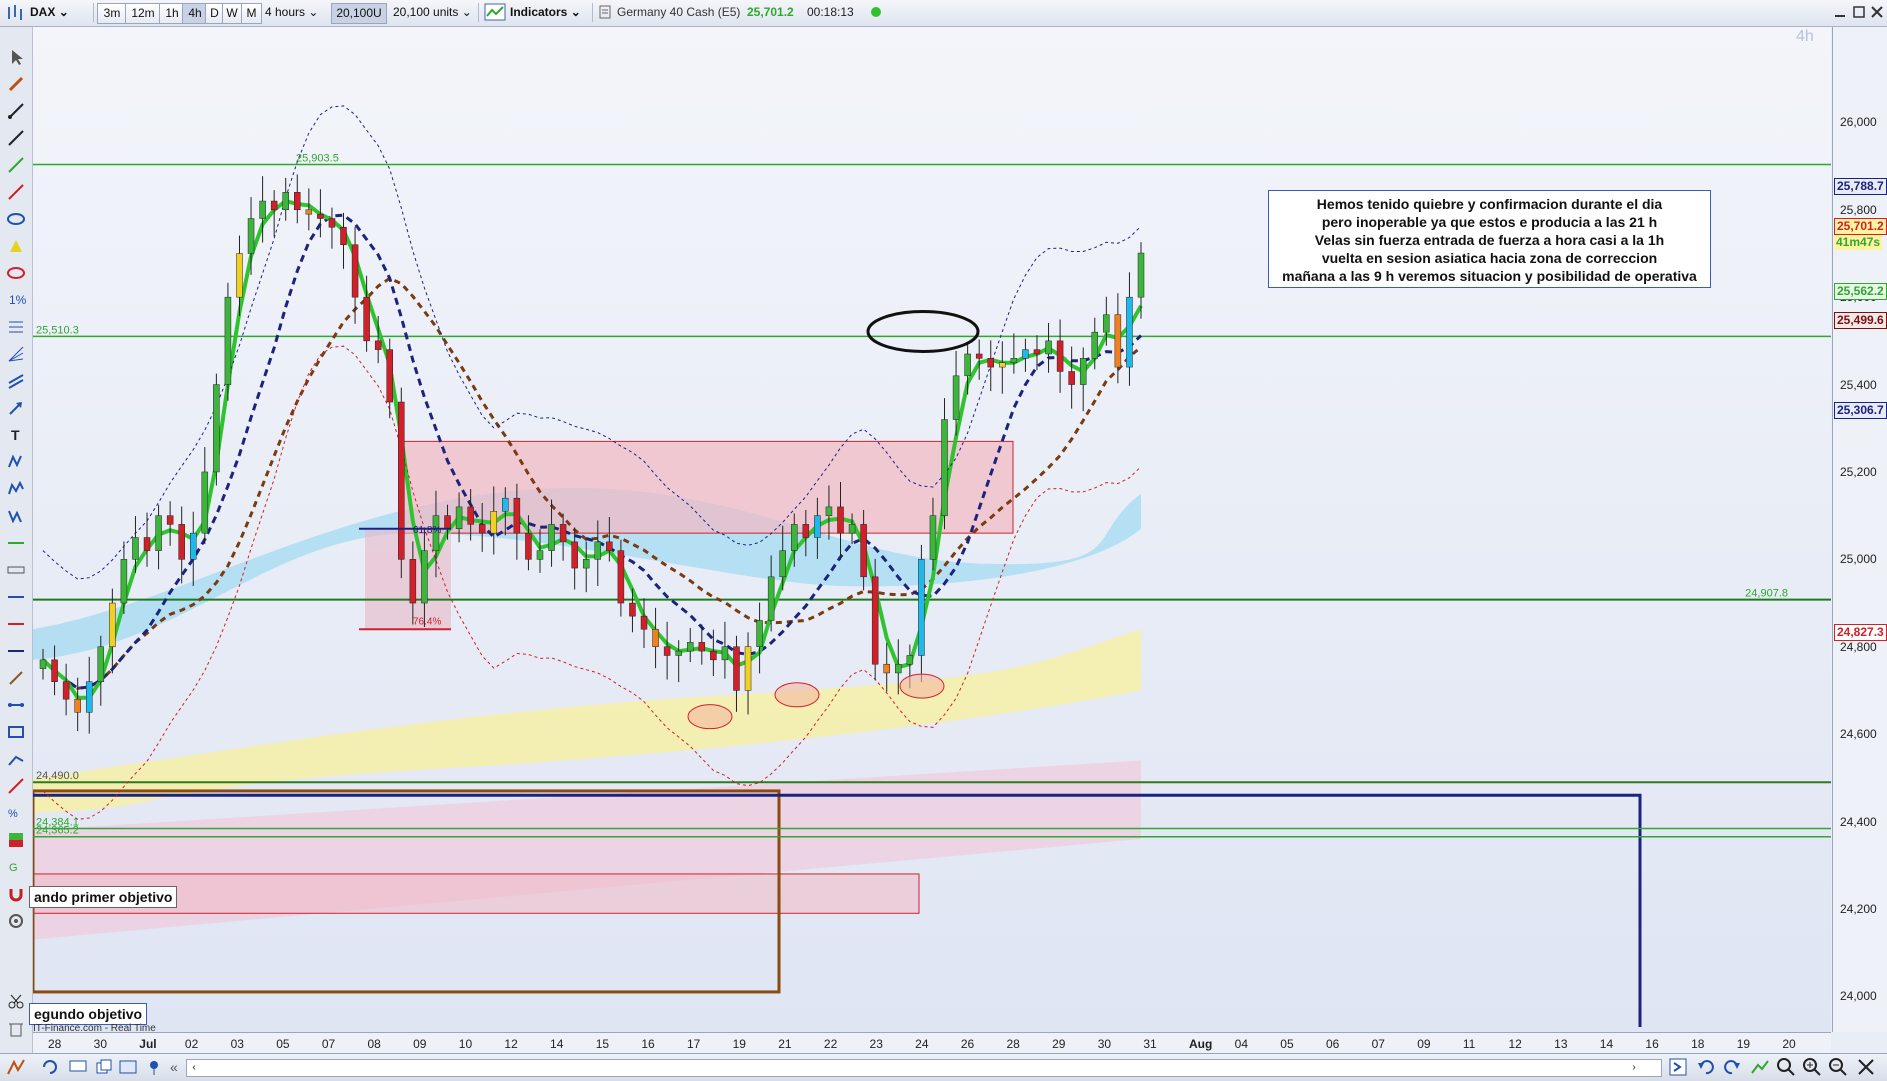 The image size is (1887, 1081). Describe the element at coordinates (317, 159) in the screenshot. I see `horizontal-level-label: 25,903.5` at that location.